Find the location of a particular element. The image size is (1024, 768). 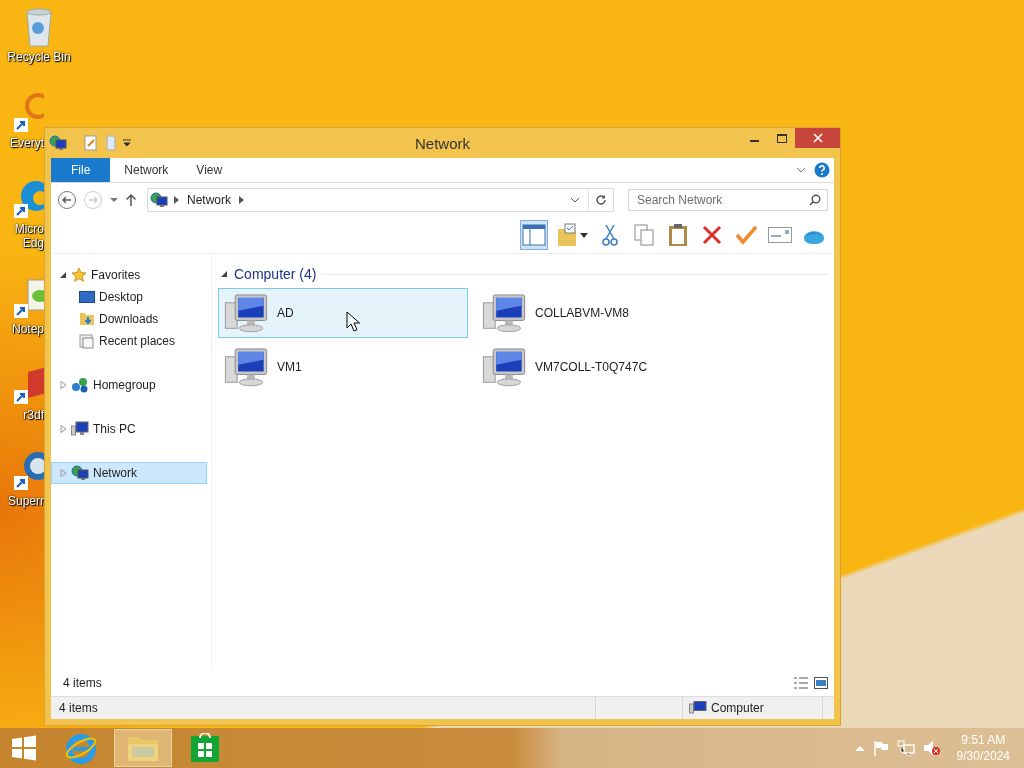

navigation-item: Desktop is located at coordinates (129, 297).